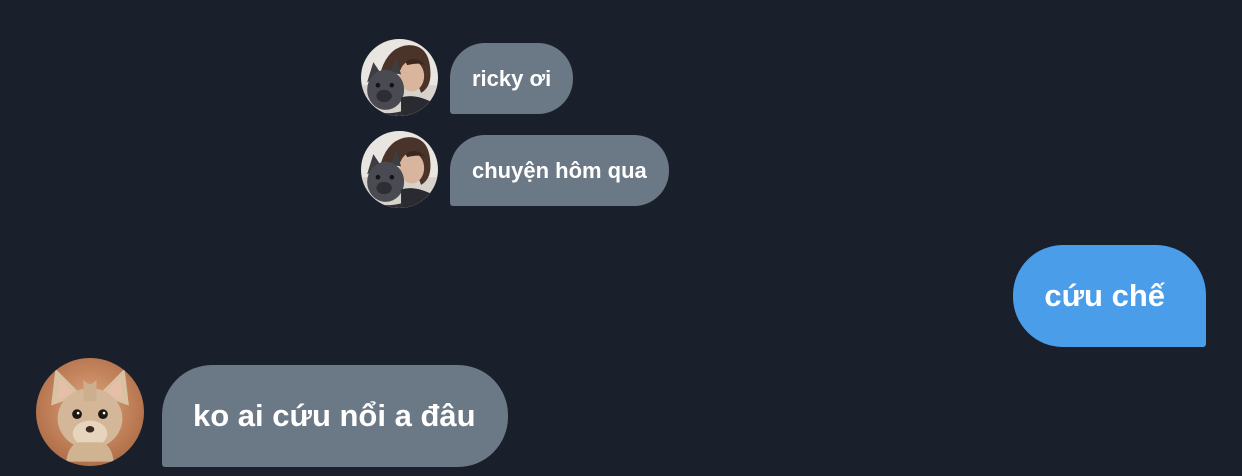 This screenshot has width=1242, height=476. What do you see at coordinates (1104, 295) in the screenshot?
I see `message-text: cứu chế` at bounding box center [1104, 295].